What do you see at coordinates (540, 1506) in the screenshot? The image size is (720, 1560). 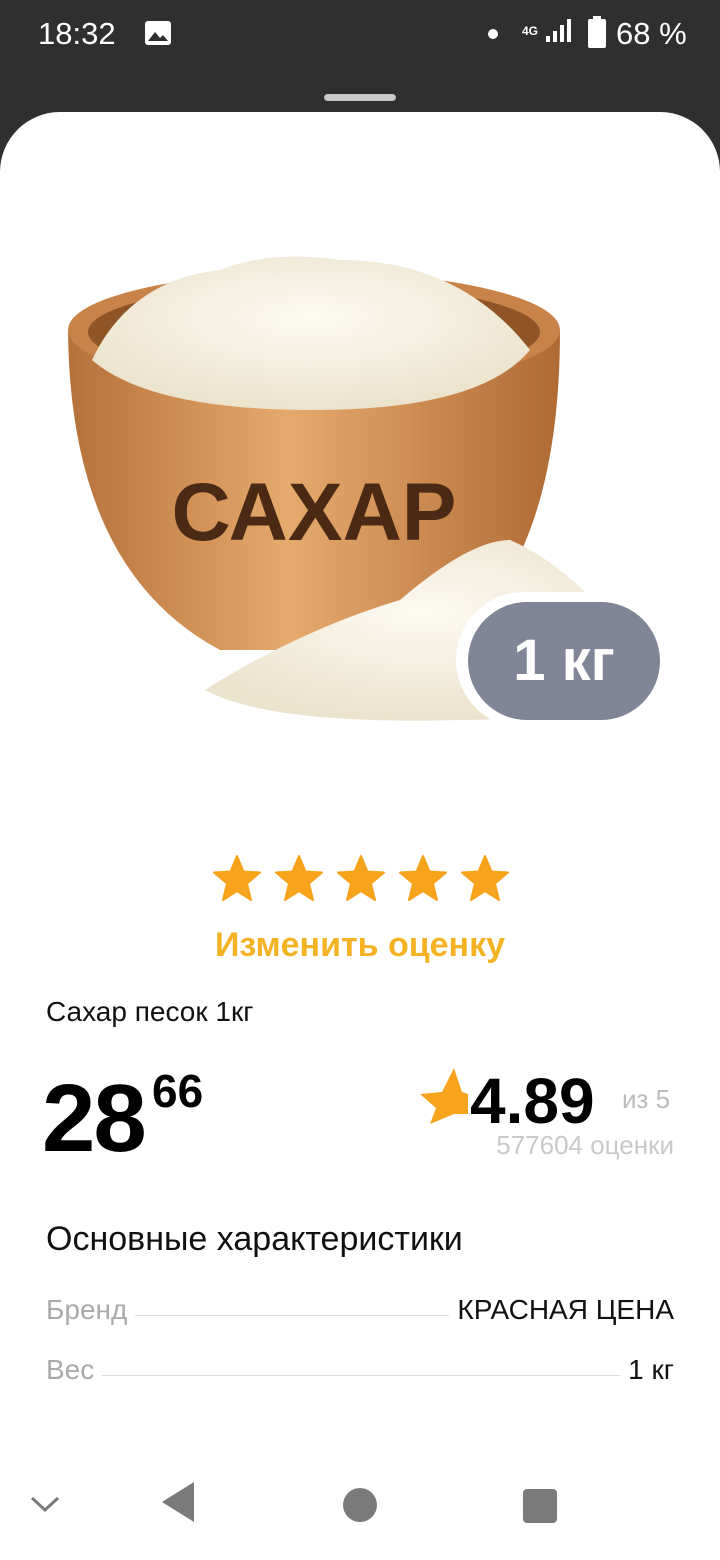 I see `recent-apps-icon` at bounding box center [540, 1506].